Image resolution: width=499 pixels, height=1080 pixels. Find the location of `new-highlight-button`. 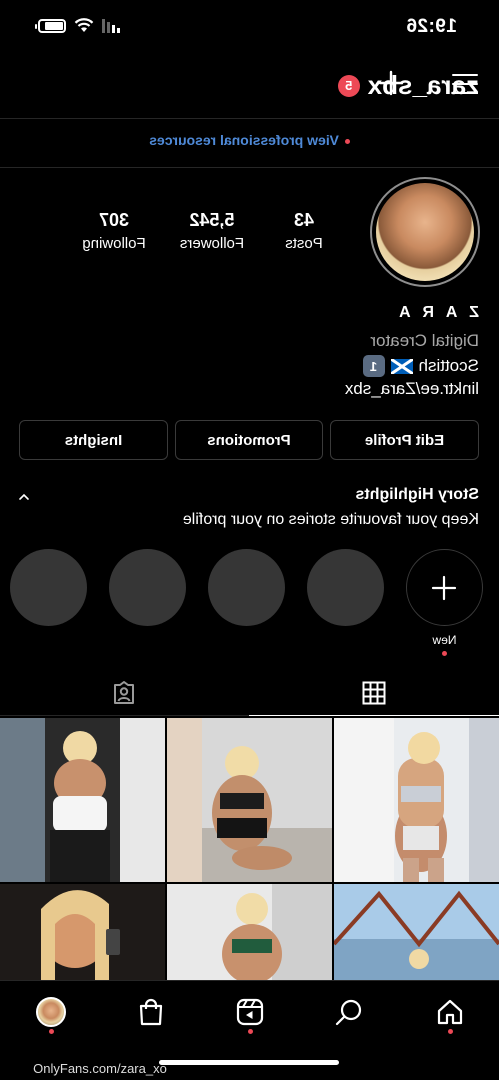

new-highlight-button is located at coordinates (444, 587).